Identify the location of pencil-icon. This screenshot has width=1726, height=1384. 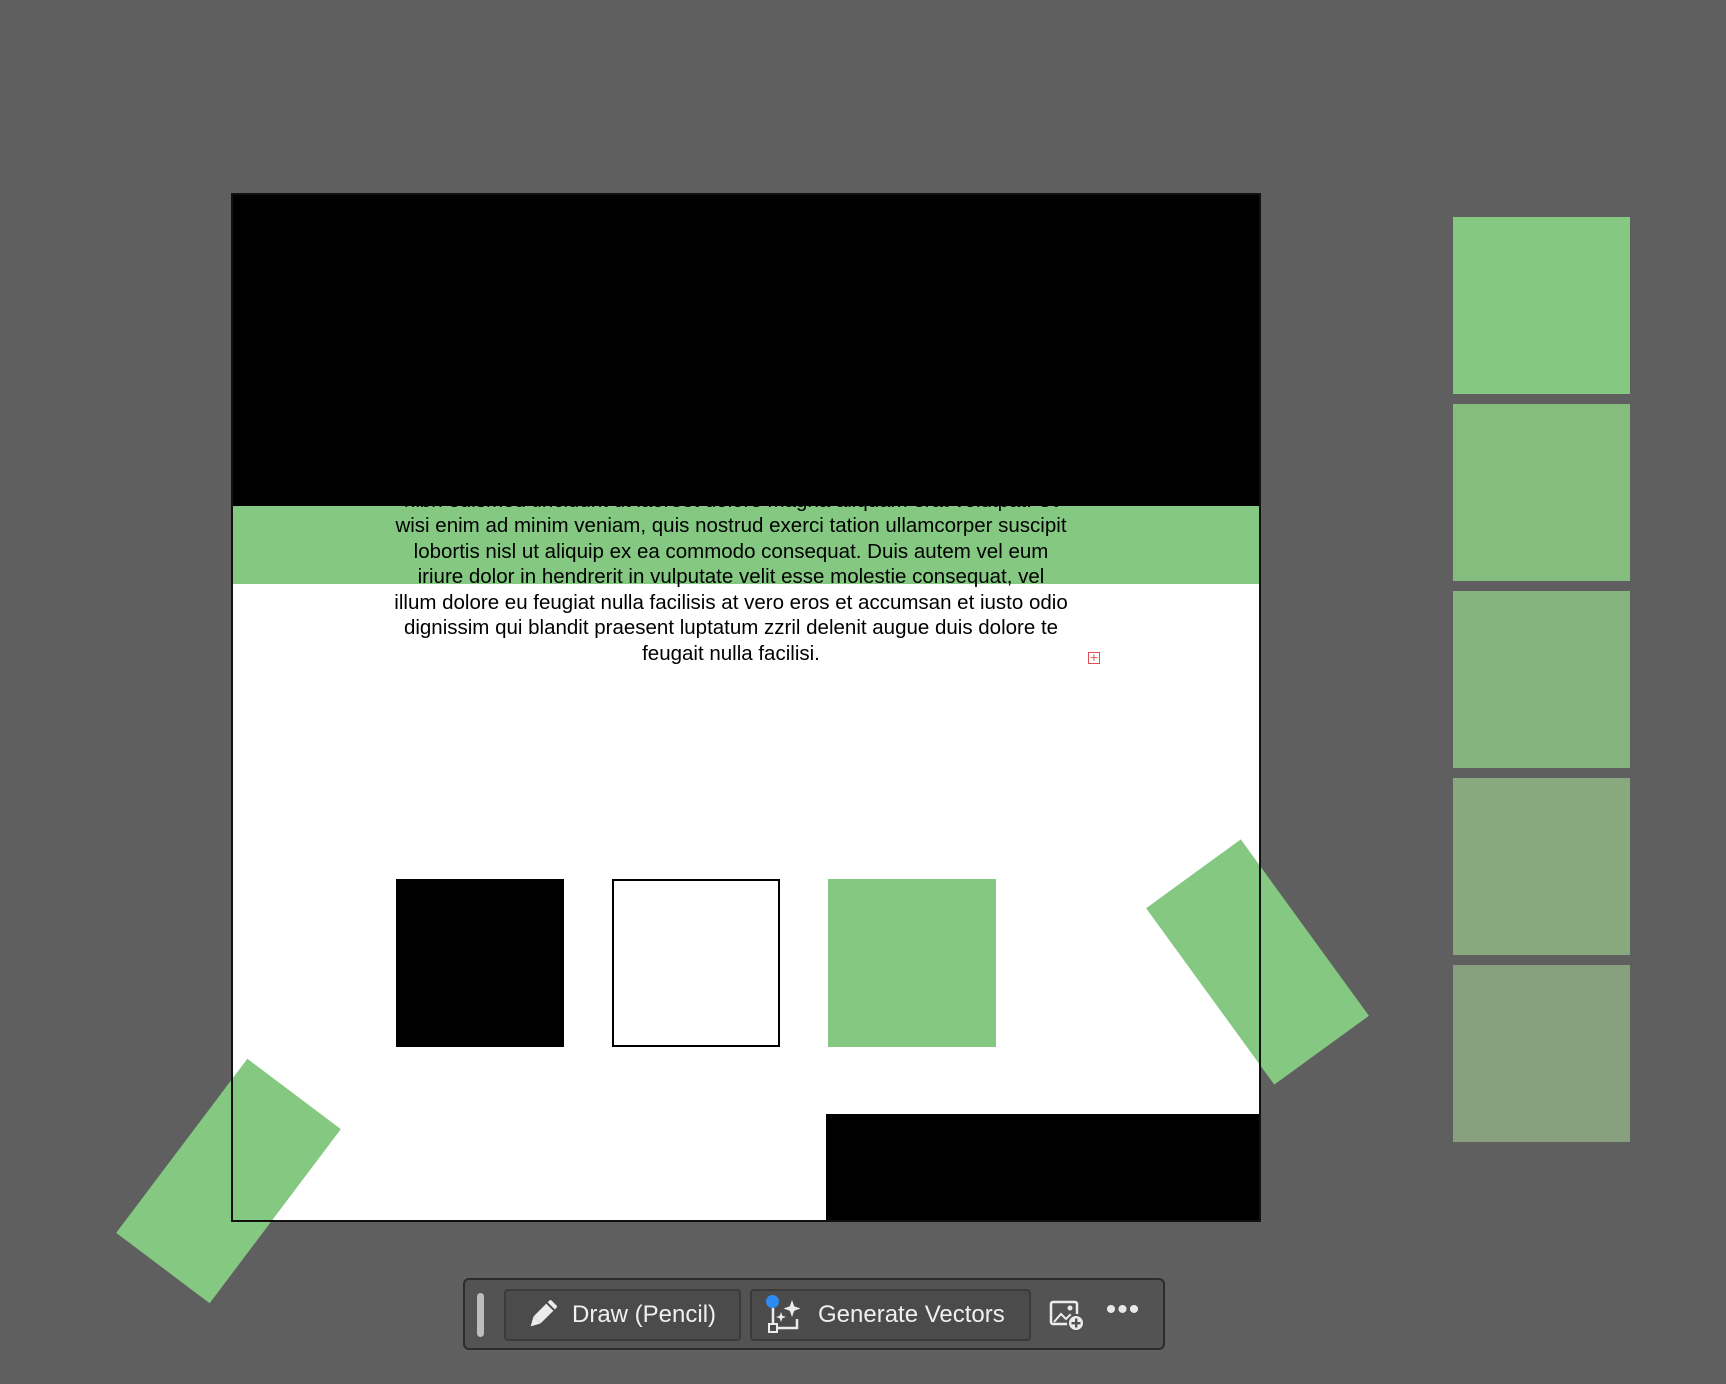
(542, 1315).